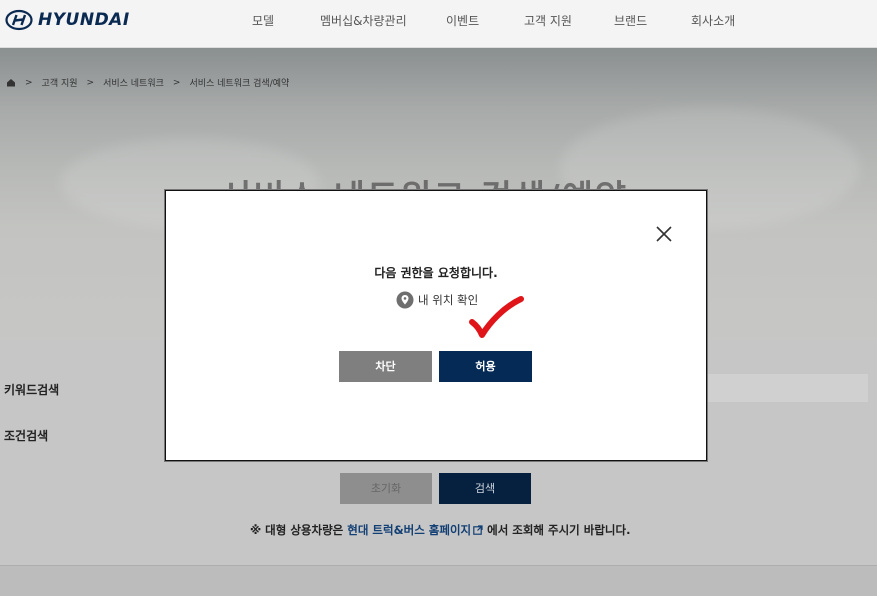 The height and width of the screenshot is (596, 877). Describe the element at coordinates (630, 20) in the screenshot. I see `nav-item-brand: 브랜드` at that location.